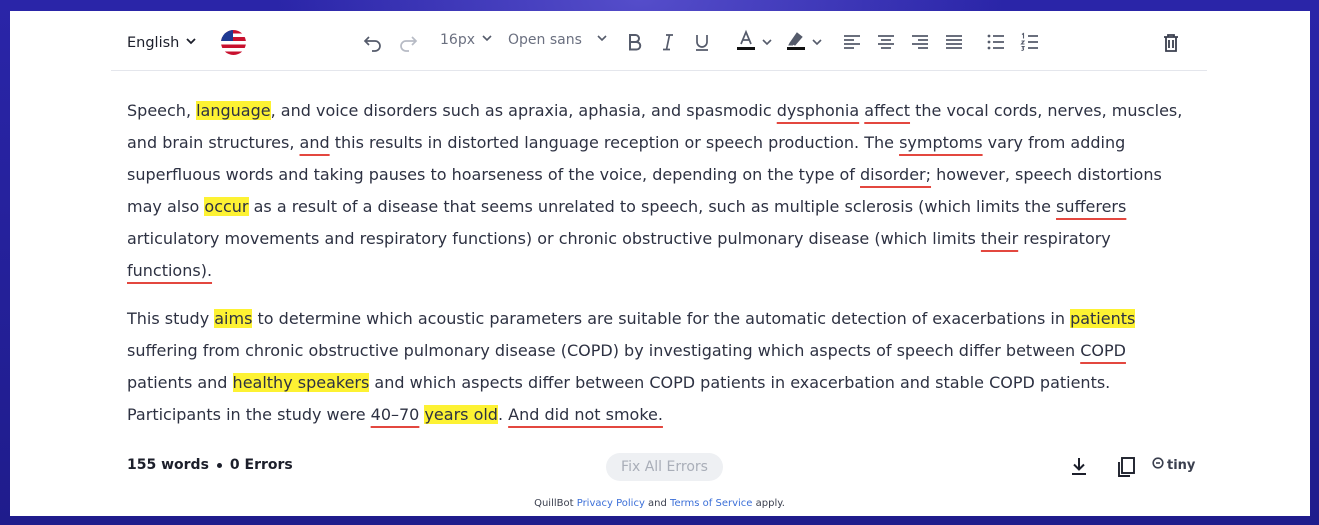 The height and width of the screenshot is (525, 1319). I want to click on error-underline-word: their, so click(999, 238).